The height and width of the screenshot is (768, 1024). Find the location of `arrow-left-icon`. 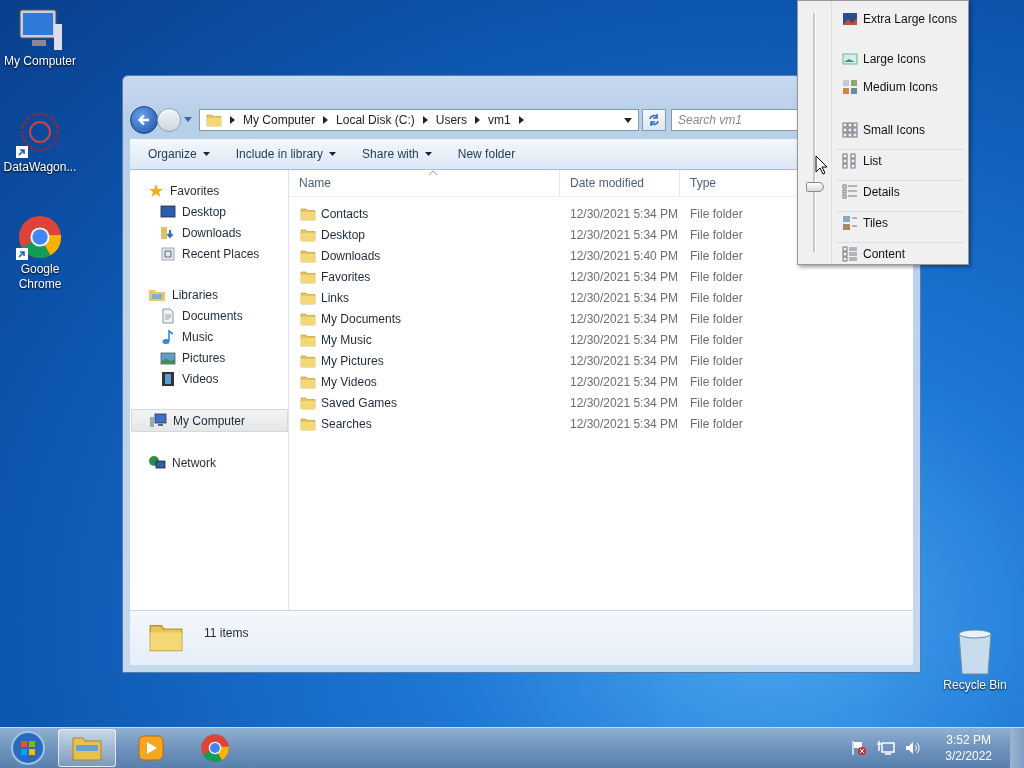

arrow-left-icon is located at coordinates (144, 120).